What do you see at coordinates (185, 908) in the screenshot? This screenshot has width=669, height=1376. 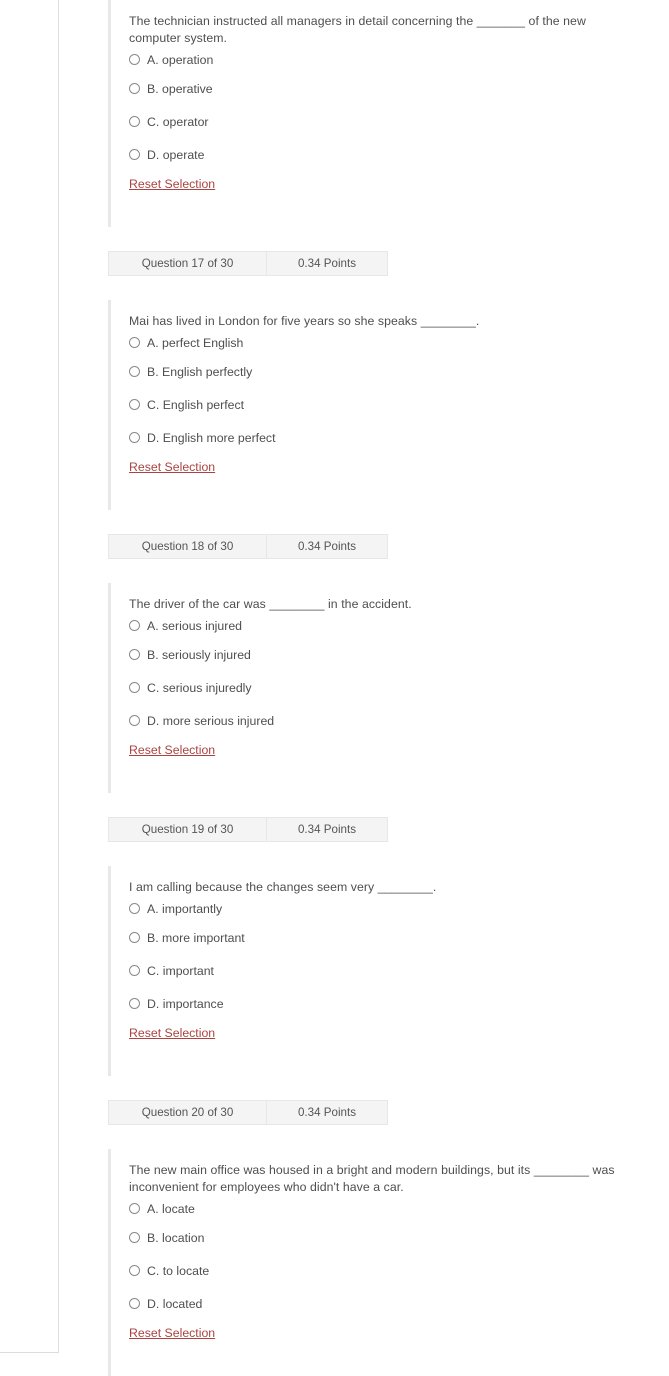 I see `answer-option-label: A. importantly` at bounding box center [185, 908].